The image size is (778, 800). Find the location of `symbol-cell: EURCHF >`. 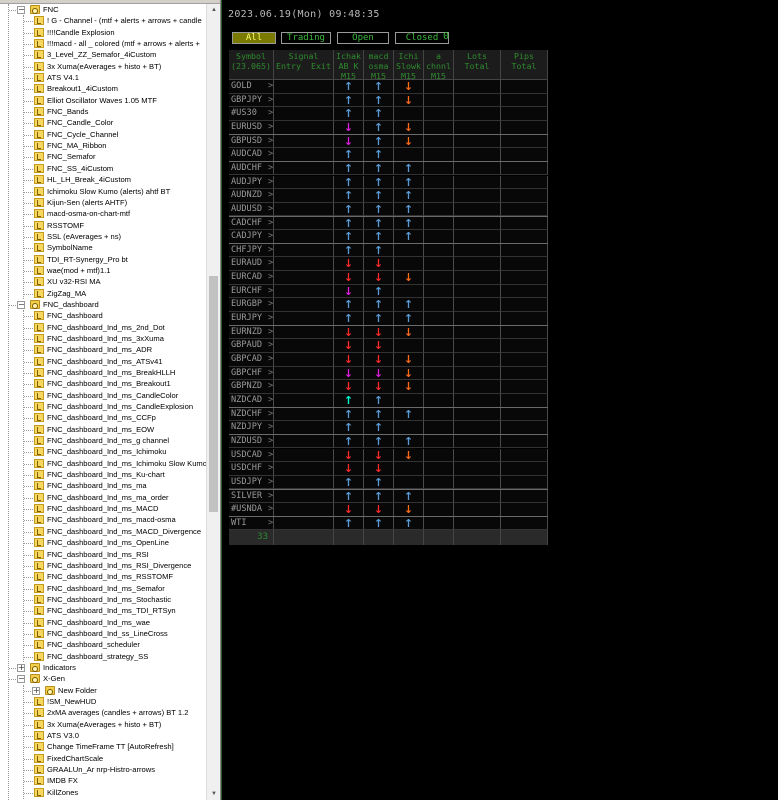

symbol-cell: EURCHF > is located at coordinates (251, 291).